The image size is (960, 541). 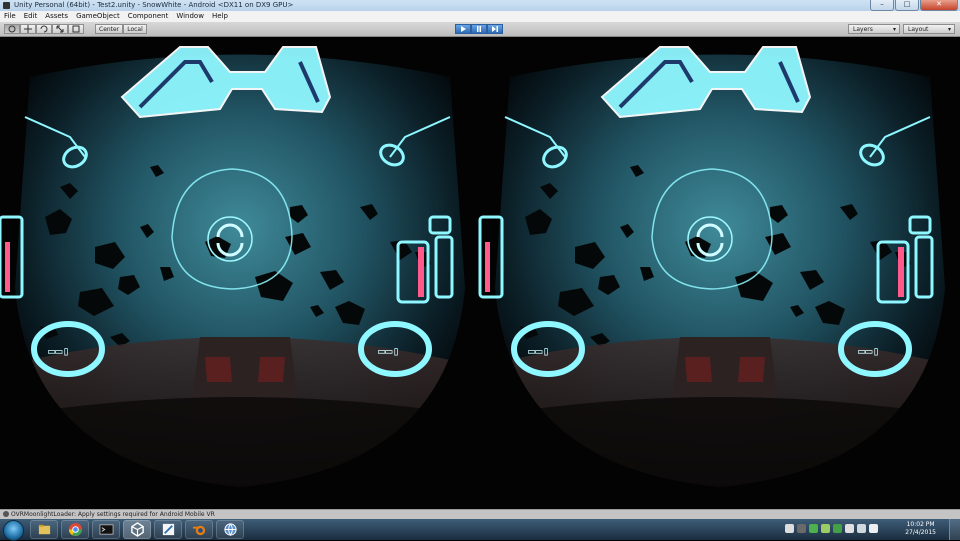 I want to click on clock-date: 27/4/2015, so click(x=920, y=532).